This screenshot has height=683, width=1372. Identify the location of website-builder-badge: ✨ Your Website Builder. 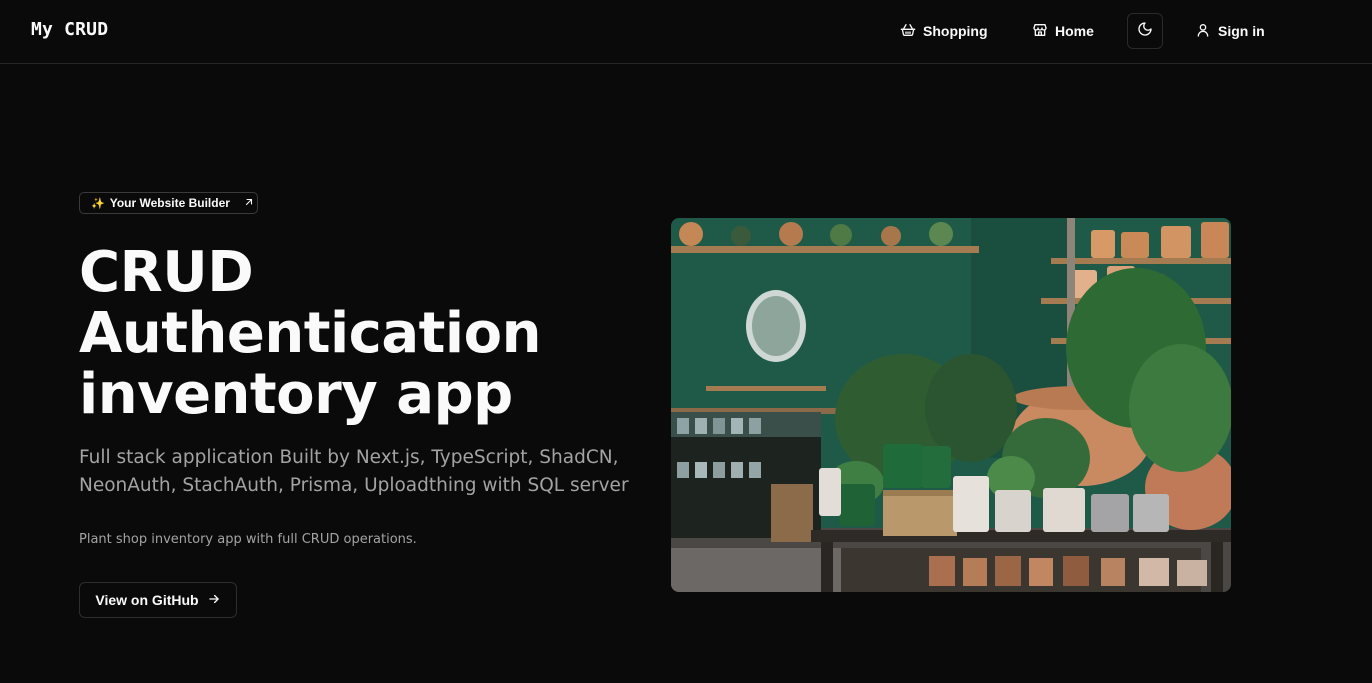
(168, 203).